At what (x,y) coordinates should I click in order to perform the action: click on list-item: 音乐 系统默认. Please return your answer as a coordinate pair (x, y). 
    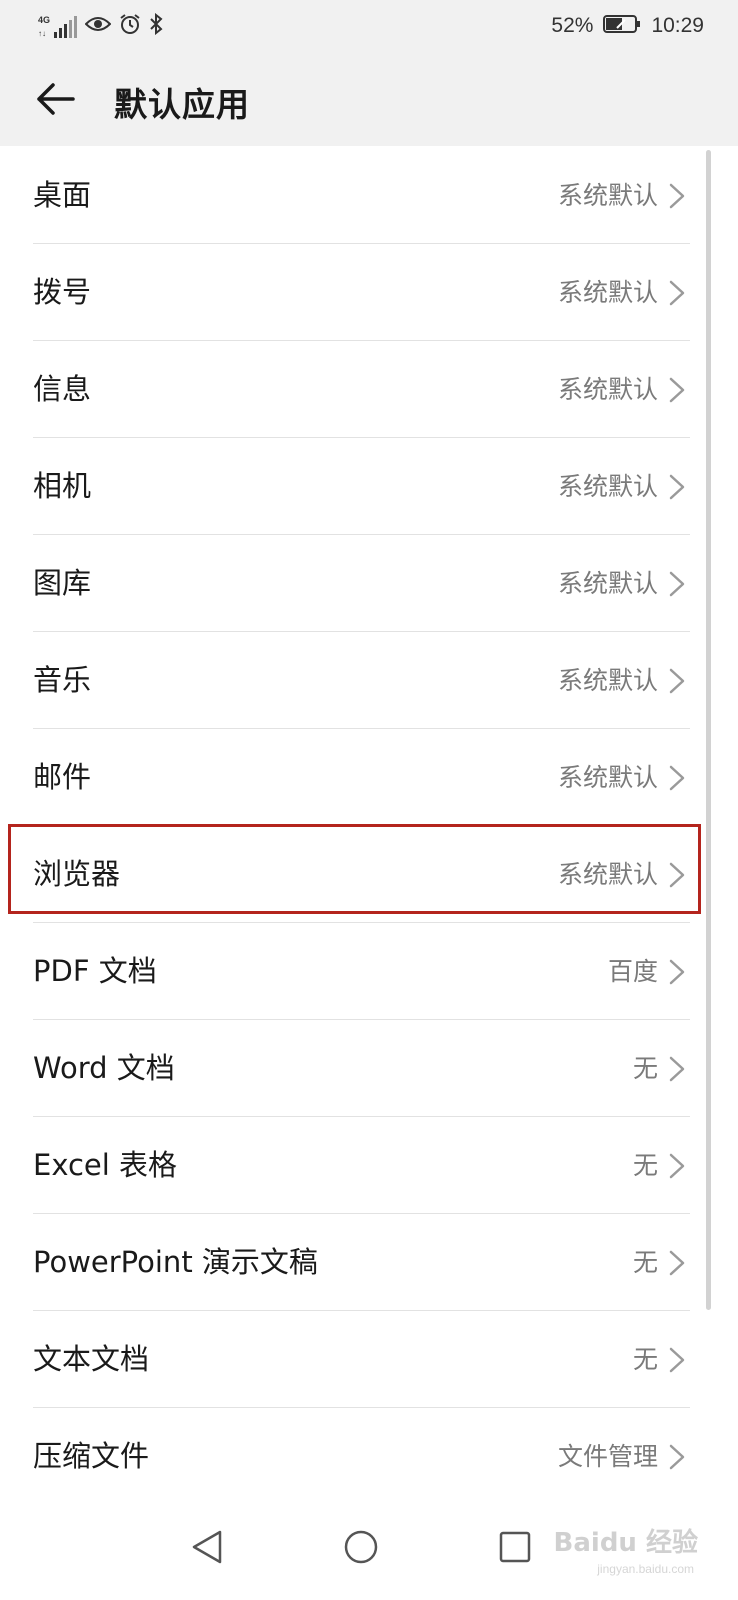
    Looking at the image, I should click on (369, 680).